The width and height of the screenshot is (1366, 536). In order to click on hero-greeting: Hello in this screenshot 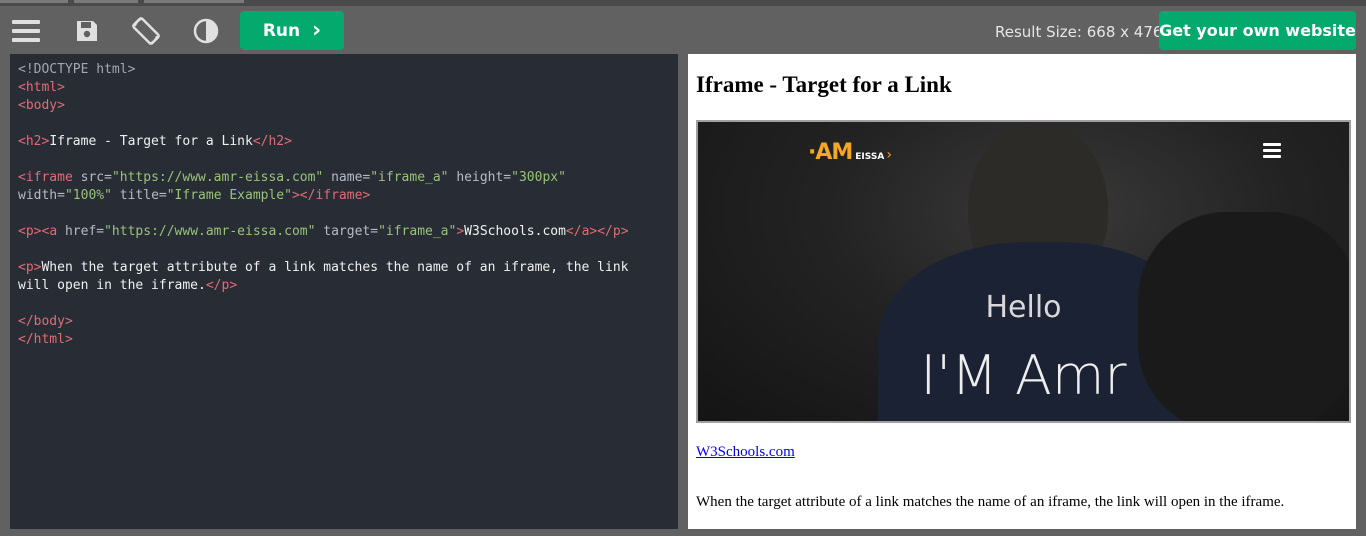, I will do `click(1023, 307)`.